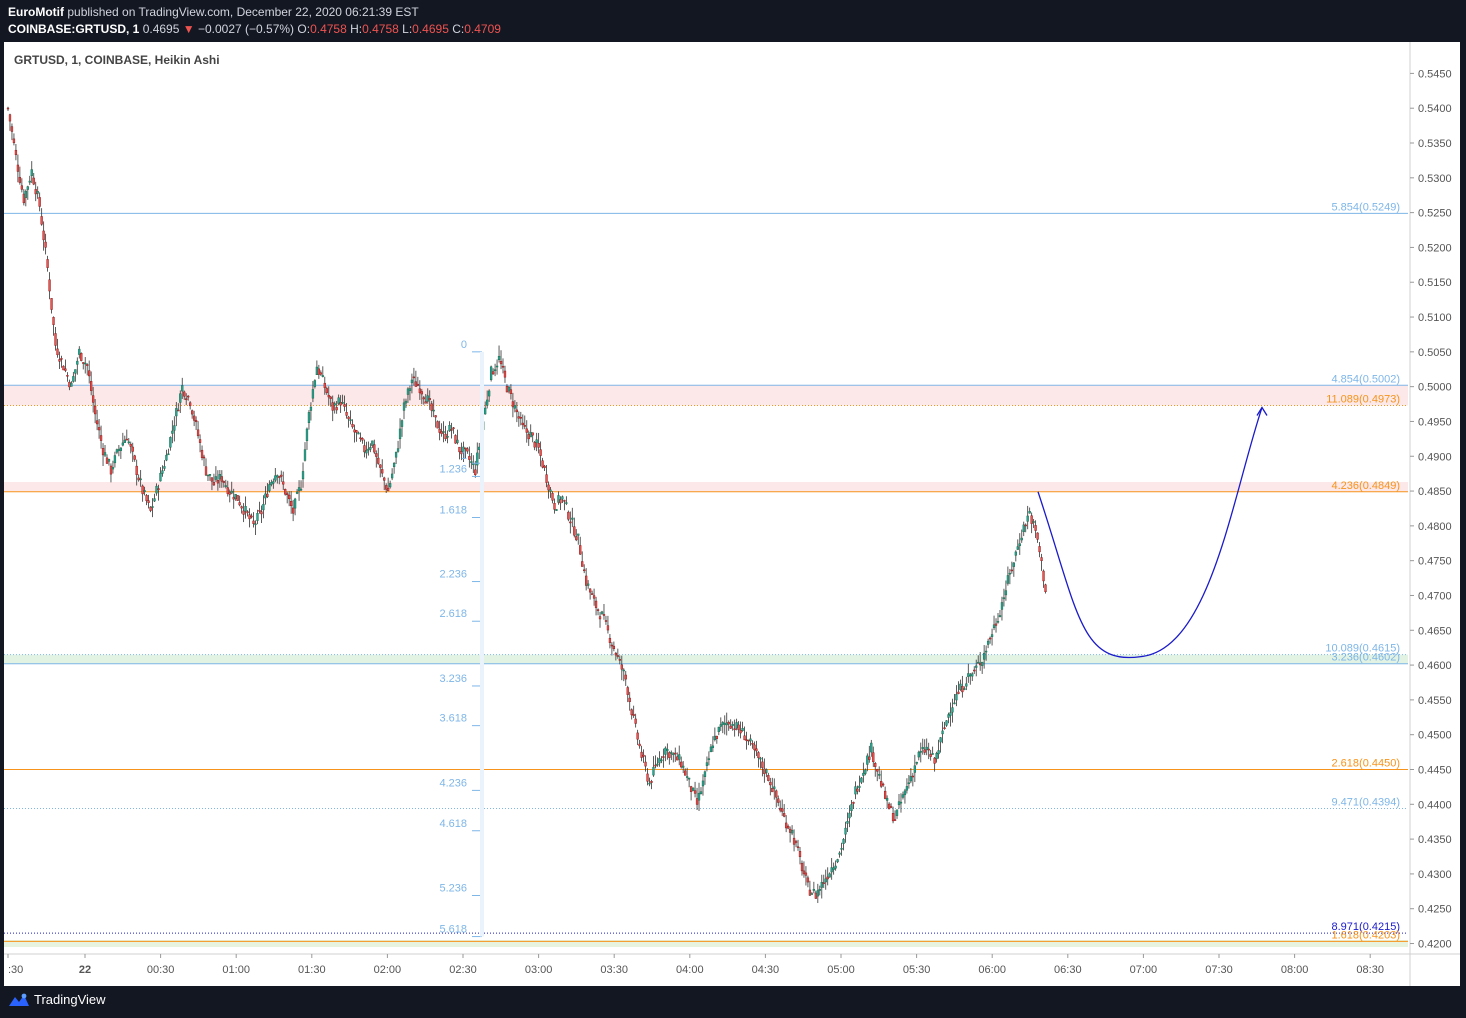 The height and width of the screenshot is (1018, 1466). Describe the element at coordinates (453, 469) in the screenshot. I see `fib-ratio-label: 1.236` at that location.